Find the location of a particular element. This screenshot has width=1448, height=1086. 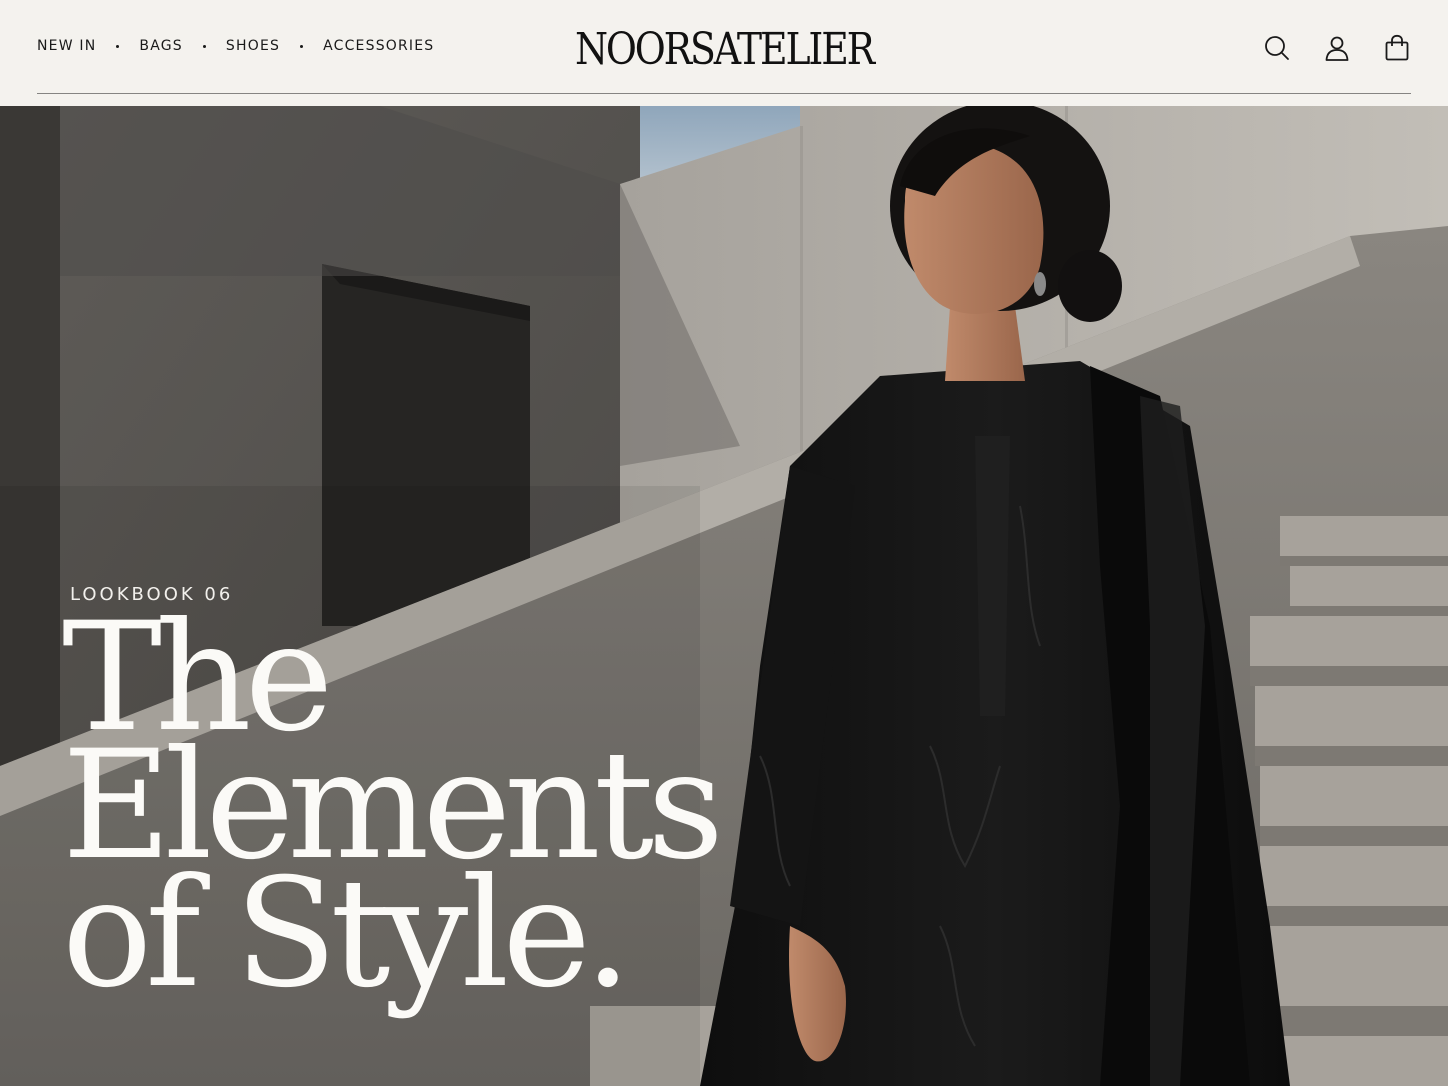

shopping-bag-icon is located at coordinates (1397, 48).